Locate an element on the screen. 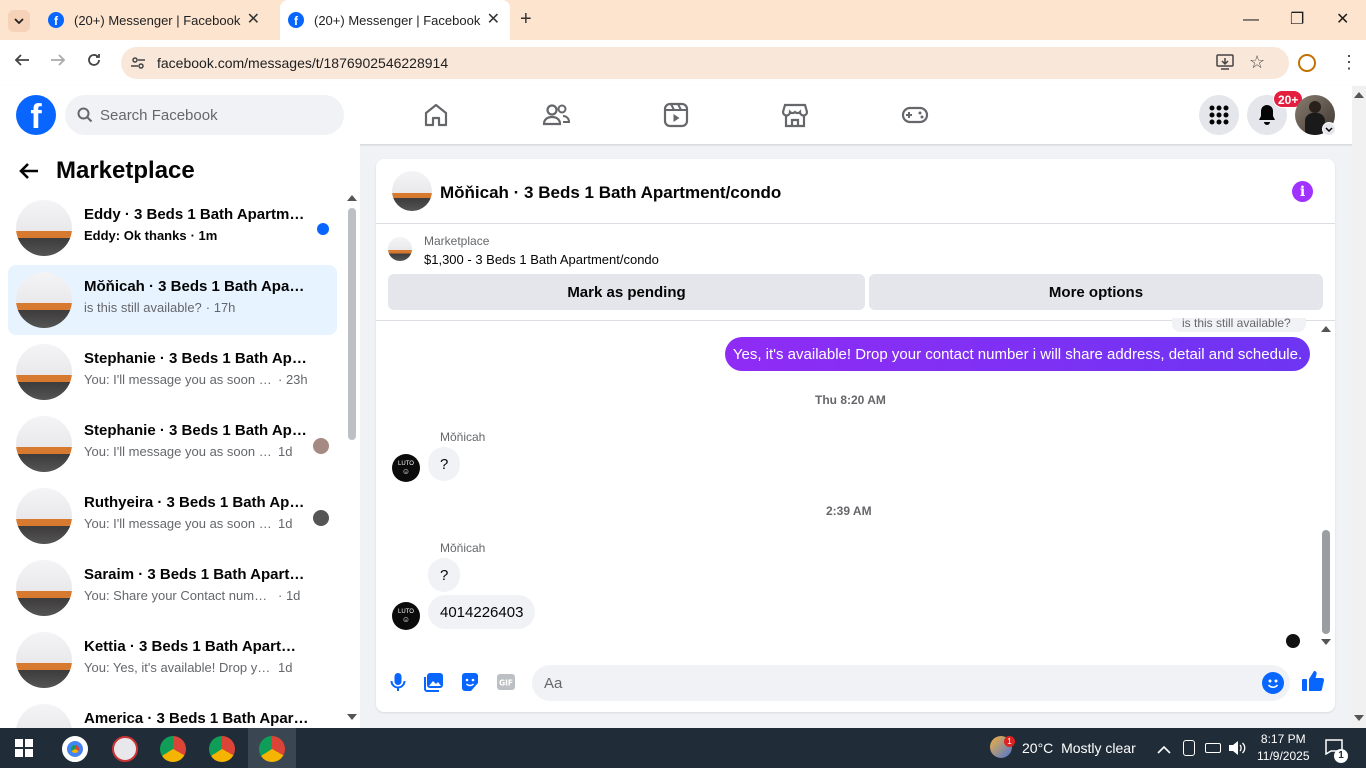 The image size is (1366, 768). gaming-icon is located at coordinates (915, 115).